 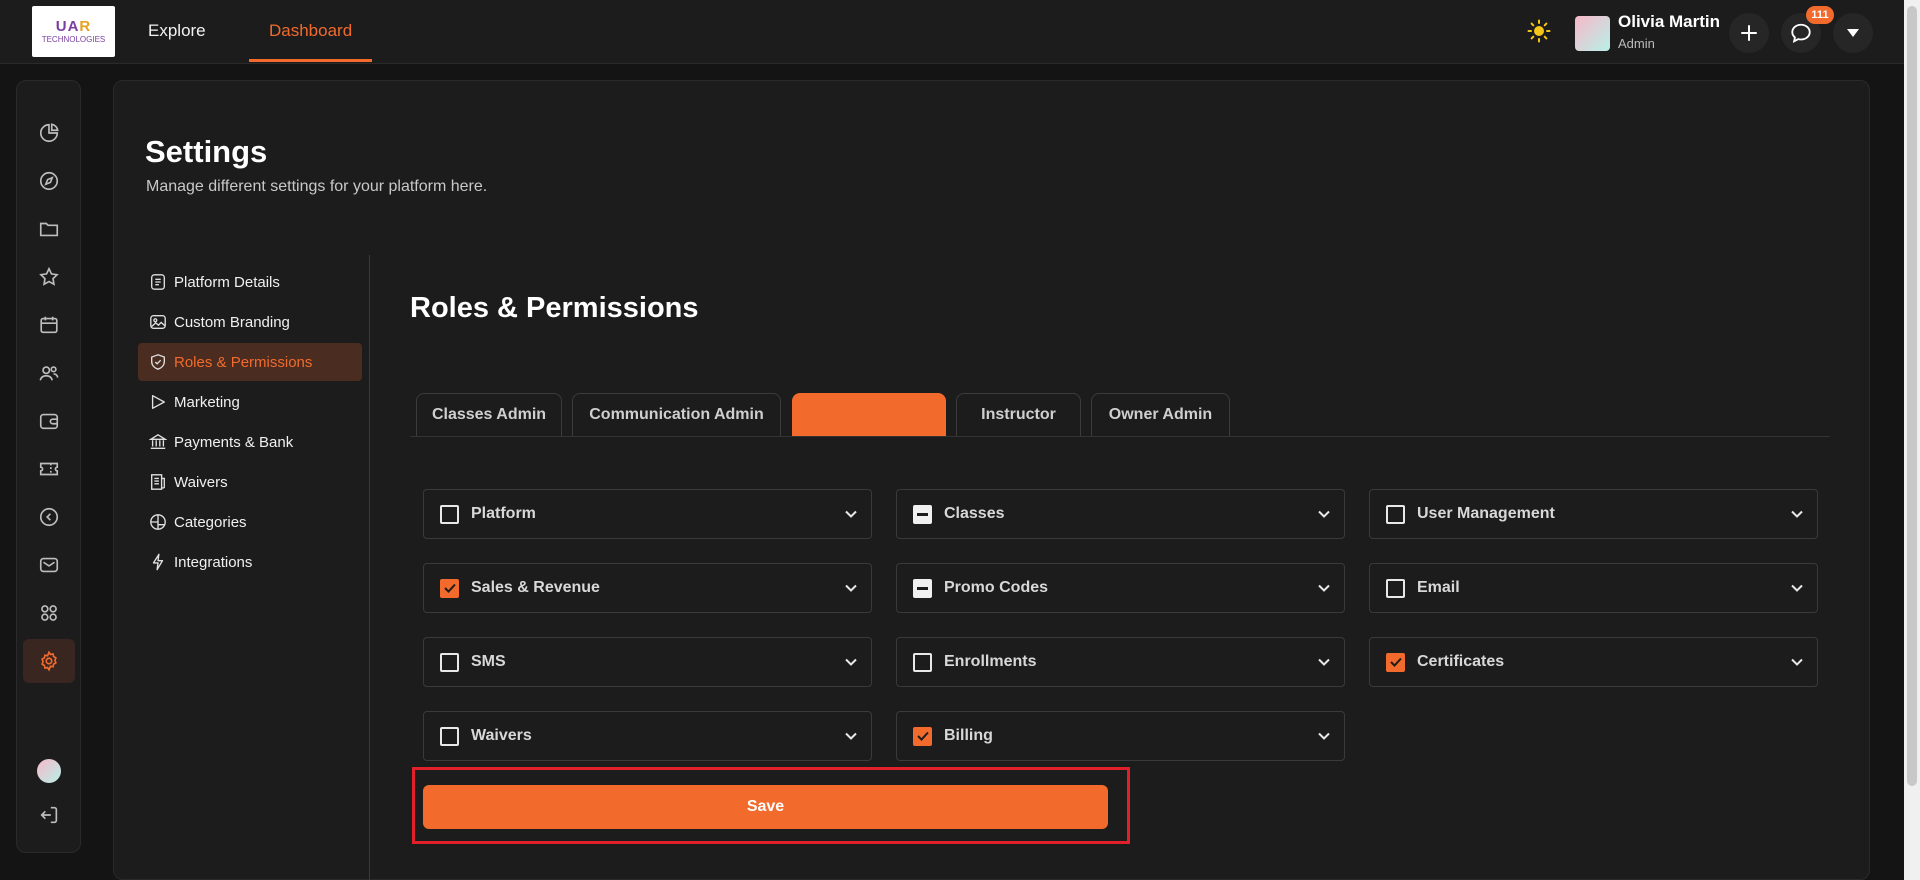 I want to click on permission-label: Email, so click(x=1438, y=587).